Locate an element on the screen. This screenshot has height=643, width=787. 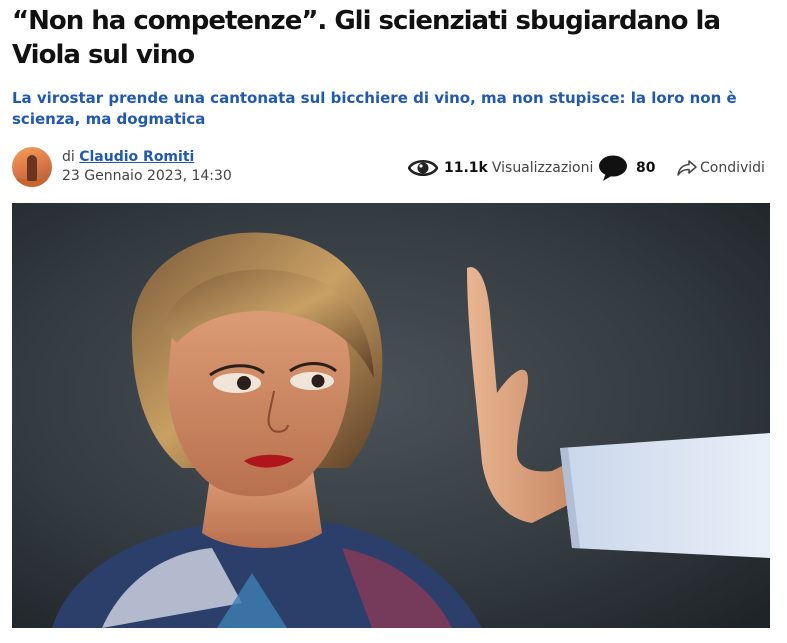
author-avatar is located at coordinates (32, 167).